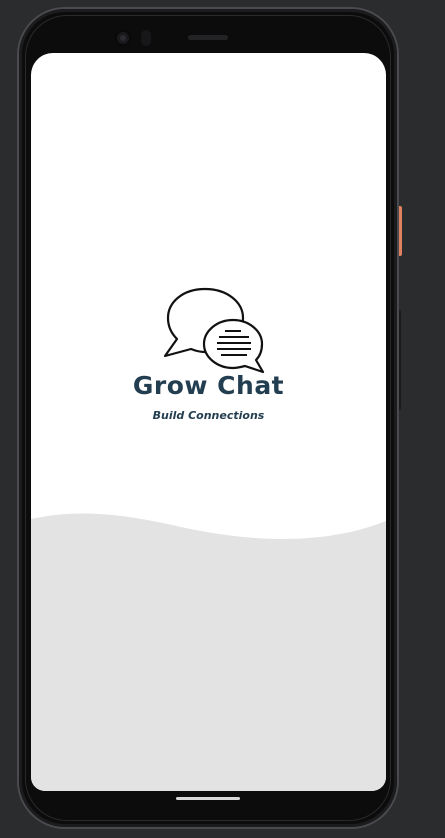 The image size is (445, 838). What do you see at coordinates (208, 798) in the screenshot?
I see `home-indicator` at bounding box center [208, 798].